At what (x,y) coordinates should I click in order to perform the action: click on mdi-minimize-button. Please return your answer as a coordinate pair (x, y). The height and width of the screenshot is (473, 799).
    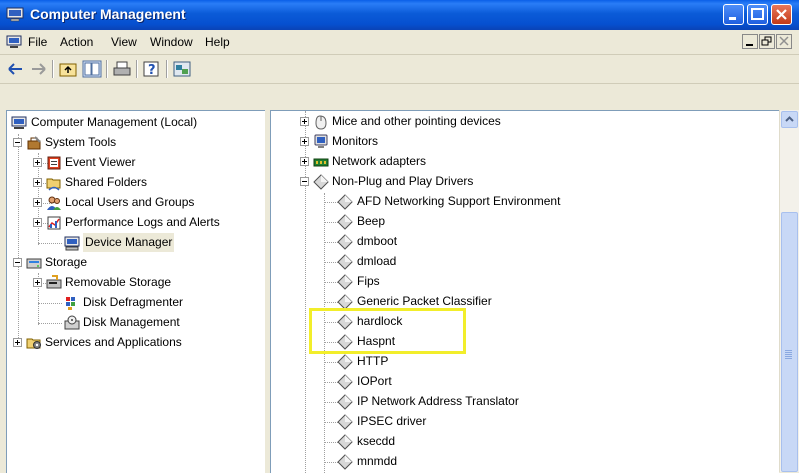
    Looking at the image, I should click on (750, 41).